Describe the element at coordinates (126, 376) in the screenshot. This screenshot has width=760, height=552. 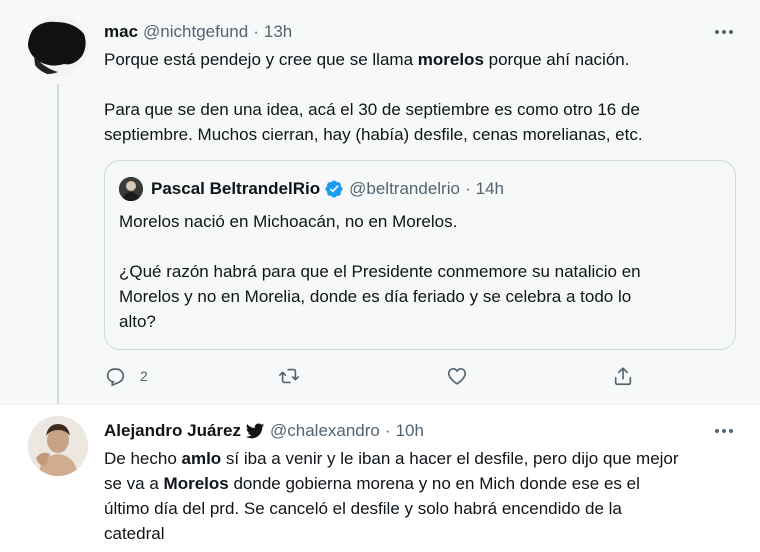
I see `reply-button: 2` at that location.